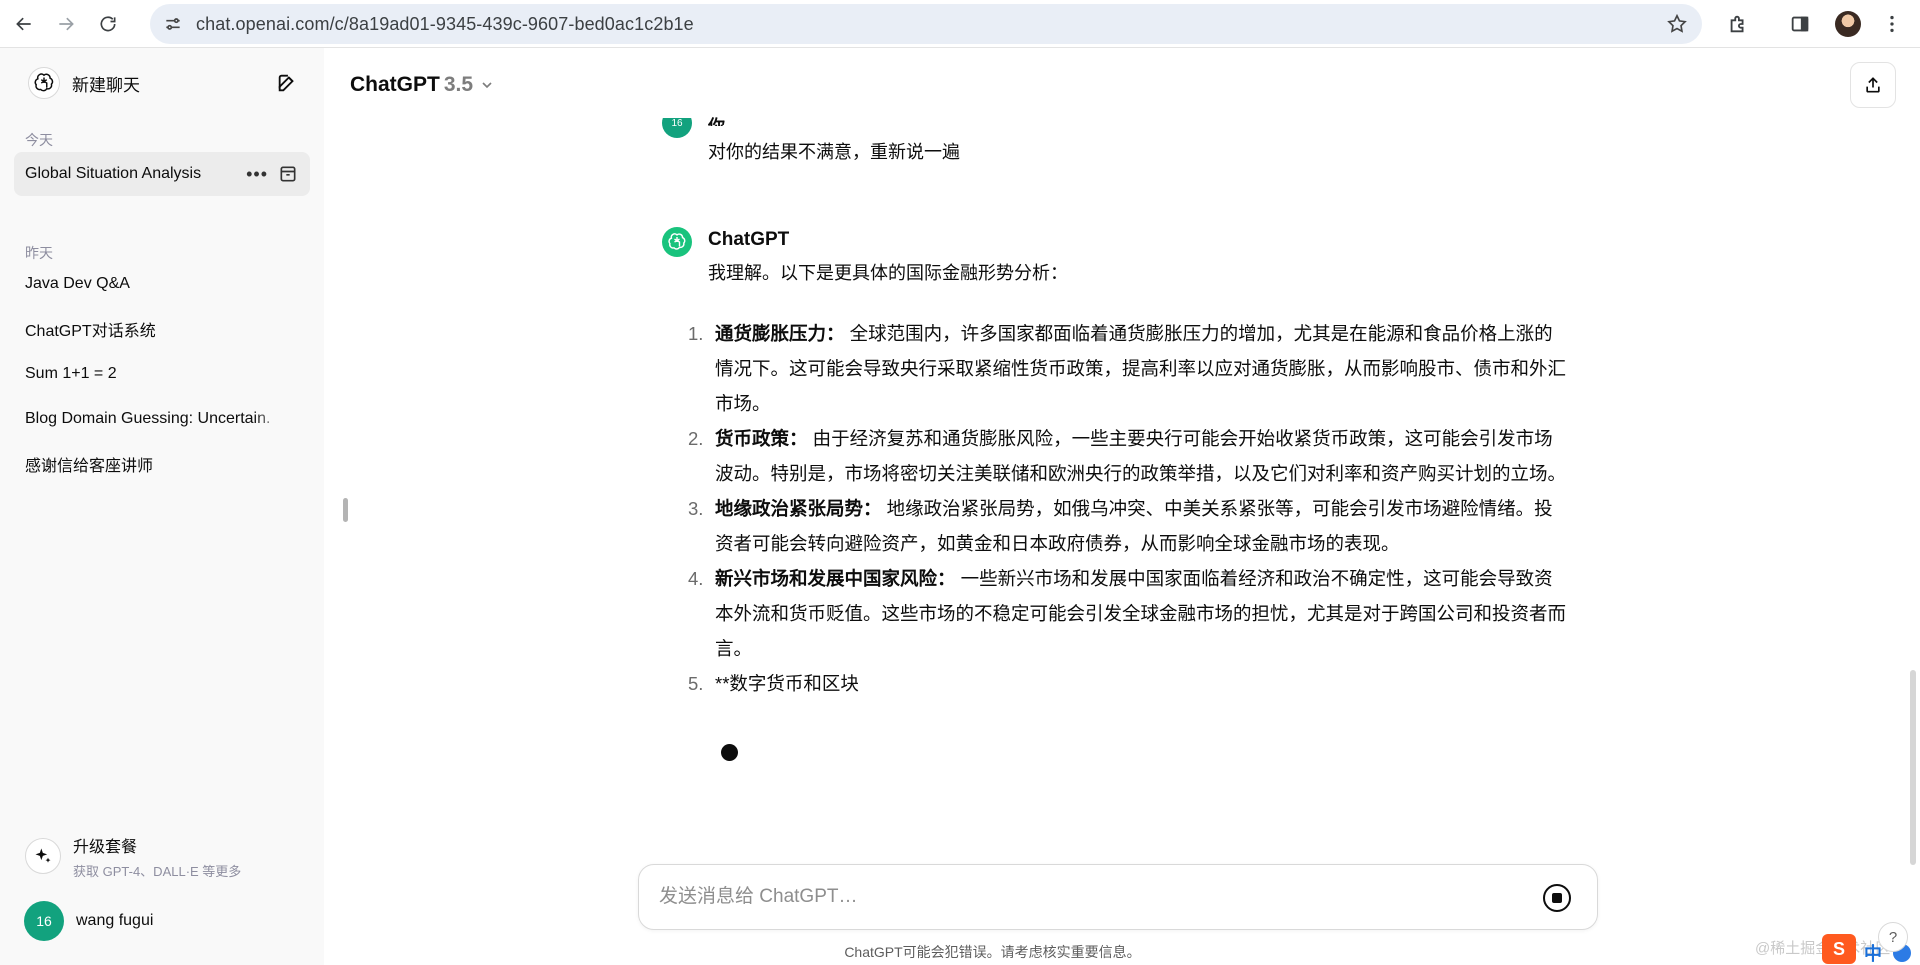  I want to click on model-version: 3.5, so click(458, 84).